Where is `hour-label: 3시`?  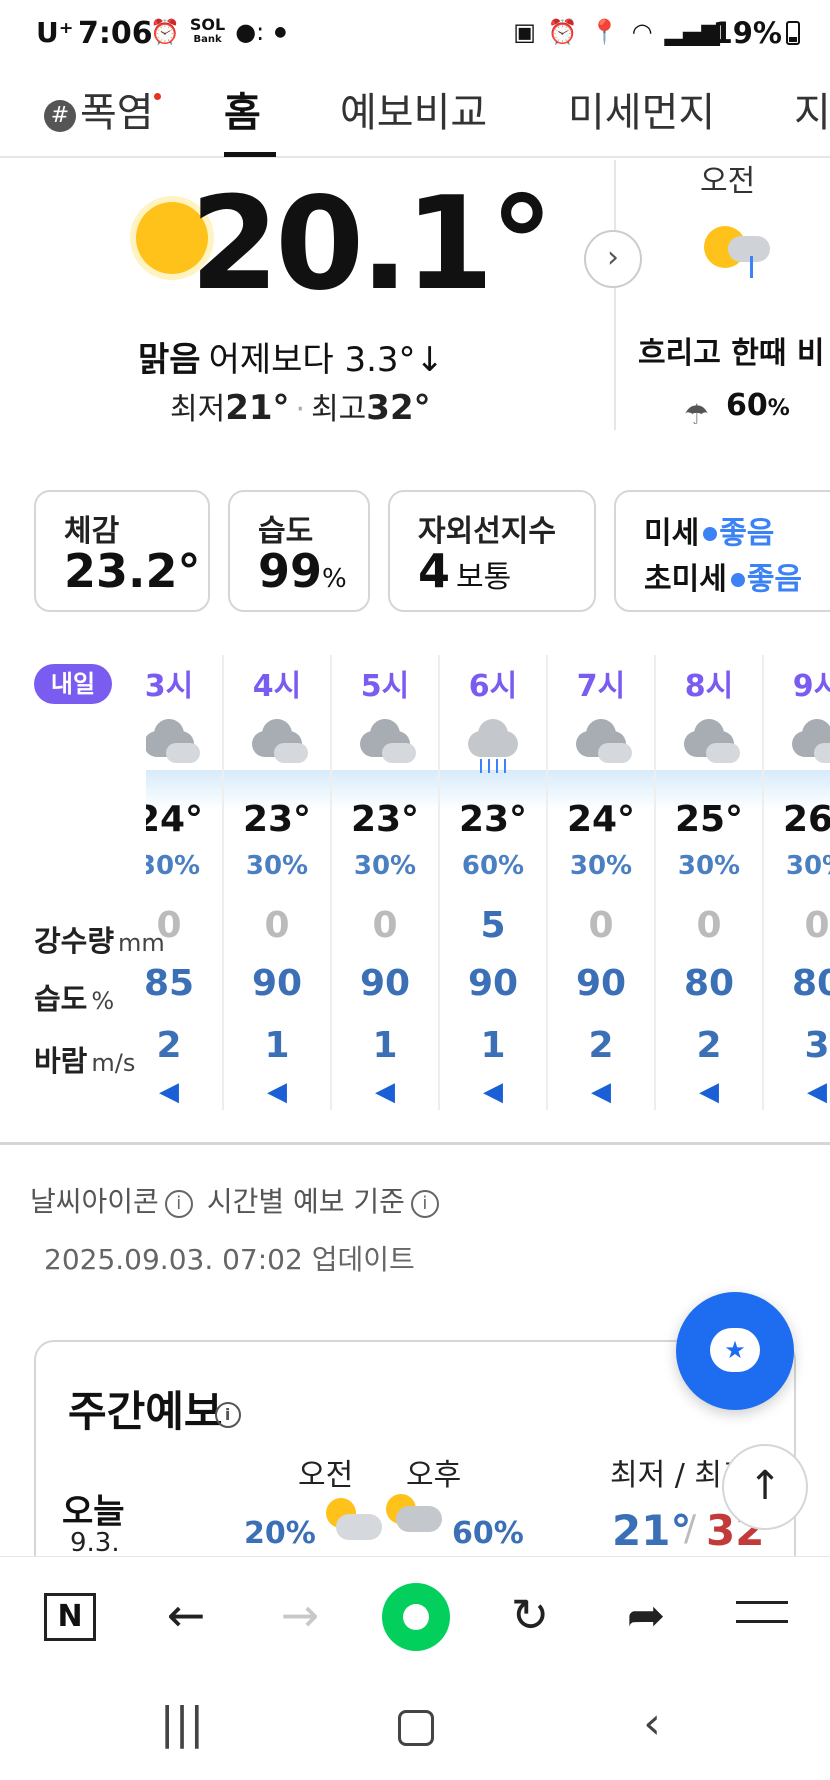
hour-label: 3시 is located at coordinates (170, 686).